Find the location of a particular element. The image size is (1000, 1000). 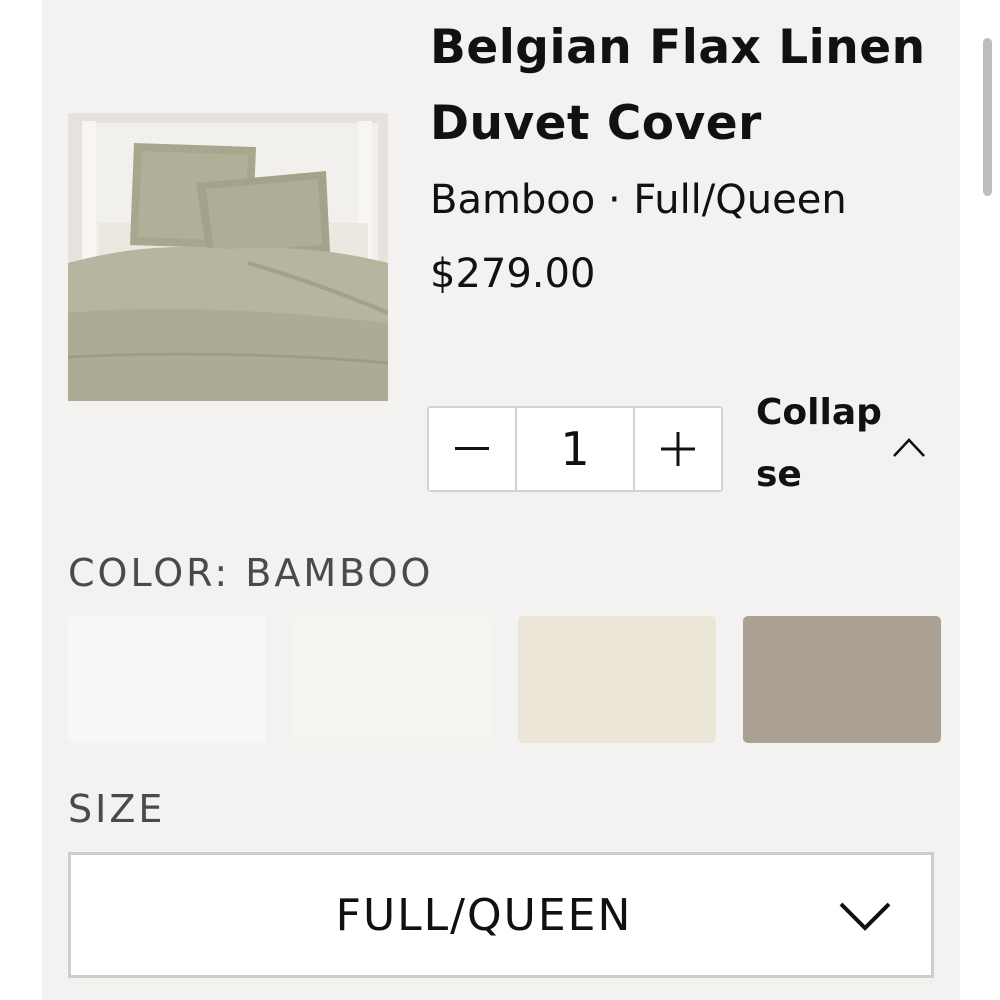

product-title: Belgian Flax Linen Duvet Cover is located at coordinates (678, 85).